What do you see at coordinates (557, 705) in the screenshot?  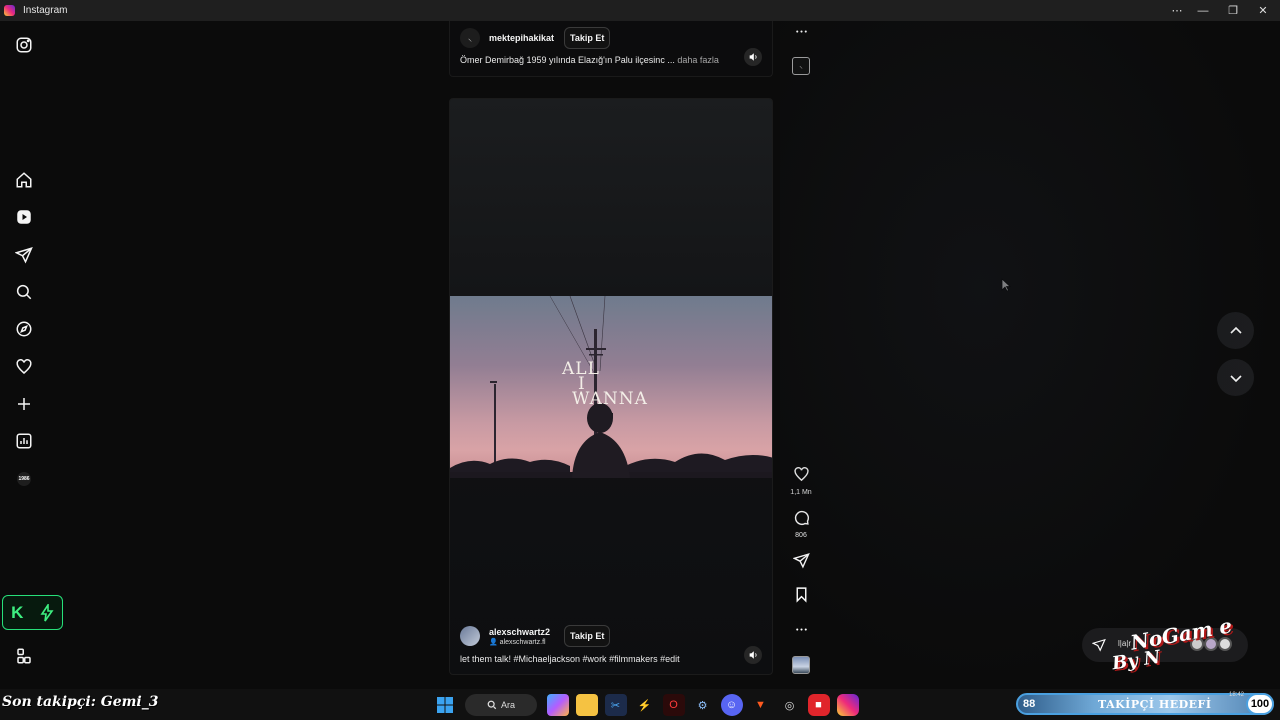 I see `copilot-icon` at bounding box center [557, 705].